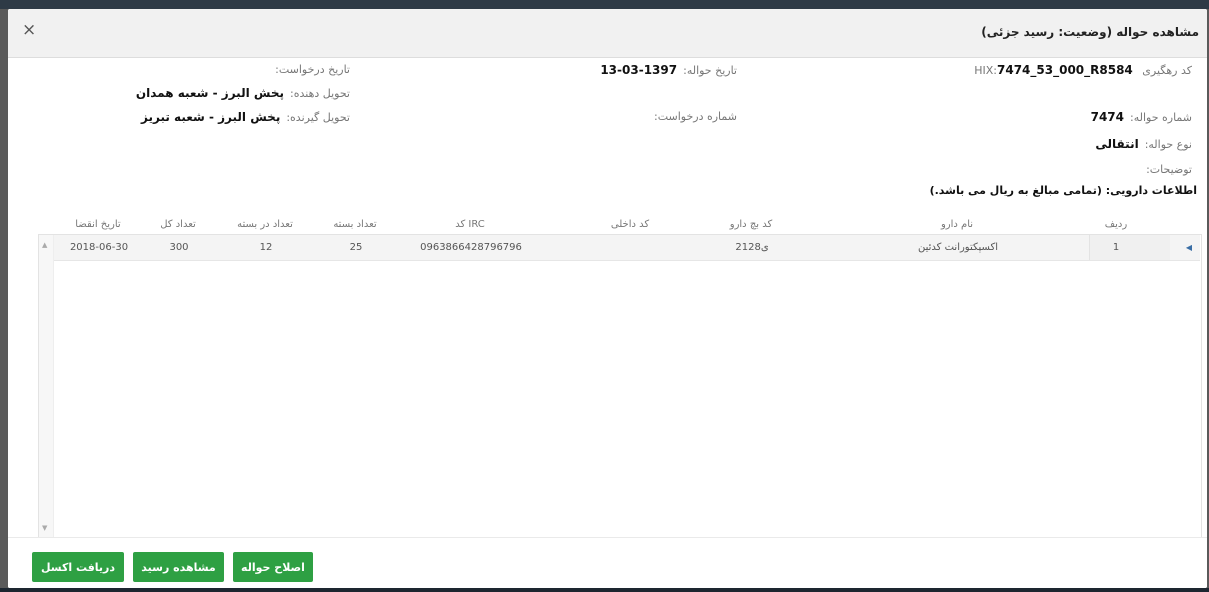  I want to click on header-row: ردیف, so click(1116, 224).